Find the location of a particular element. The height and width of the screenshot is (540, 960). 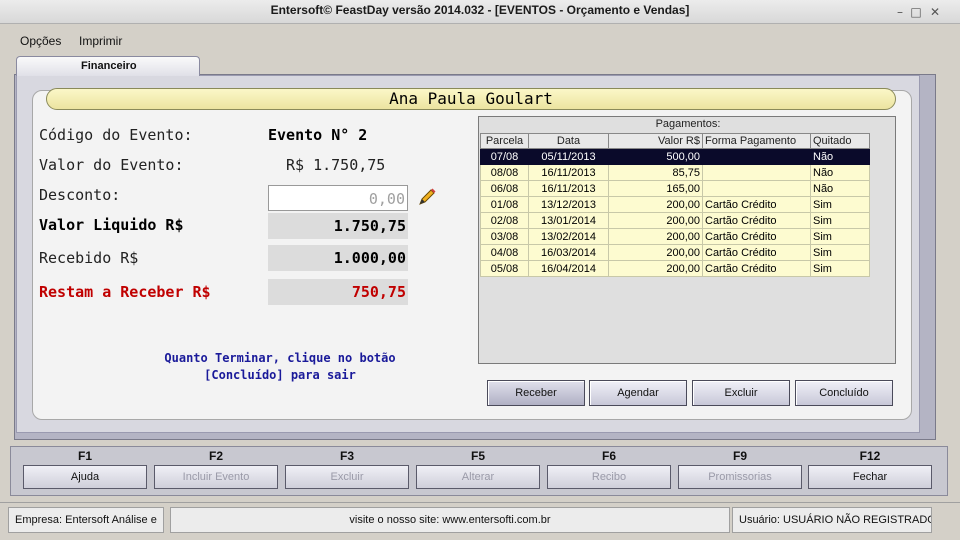

table-row: 01/08 13/12/2013 200,00 Cartão Crédito Sim is located at coordinates (675, 204).